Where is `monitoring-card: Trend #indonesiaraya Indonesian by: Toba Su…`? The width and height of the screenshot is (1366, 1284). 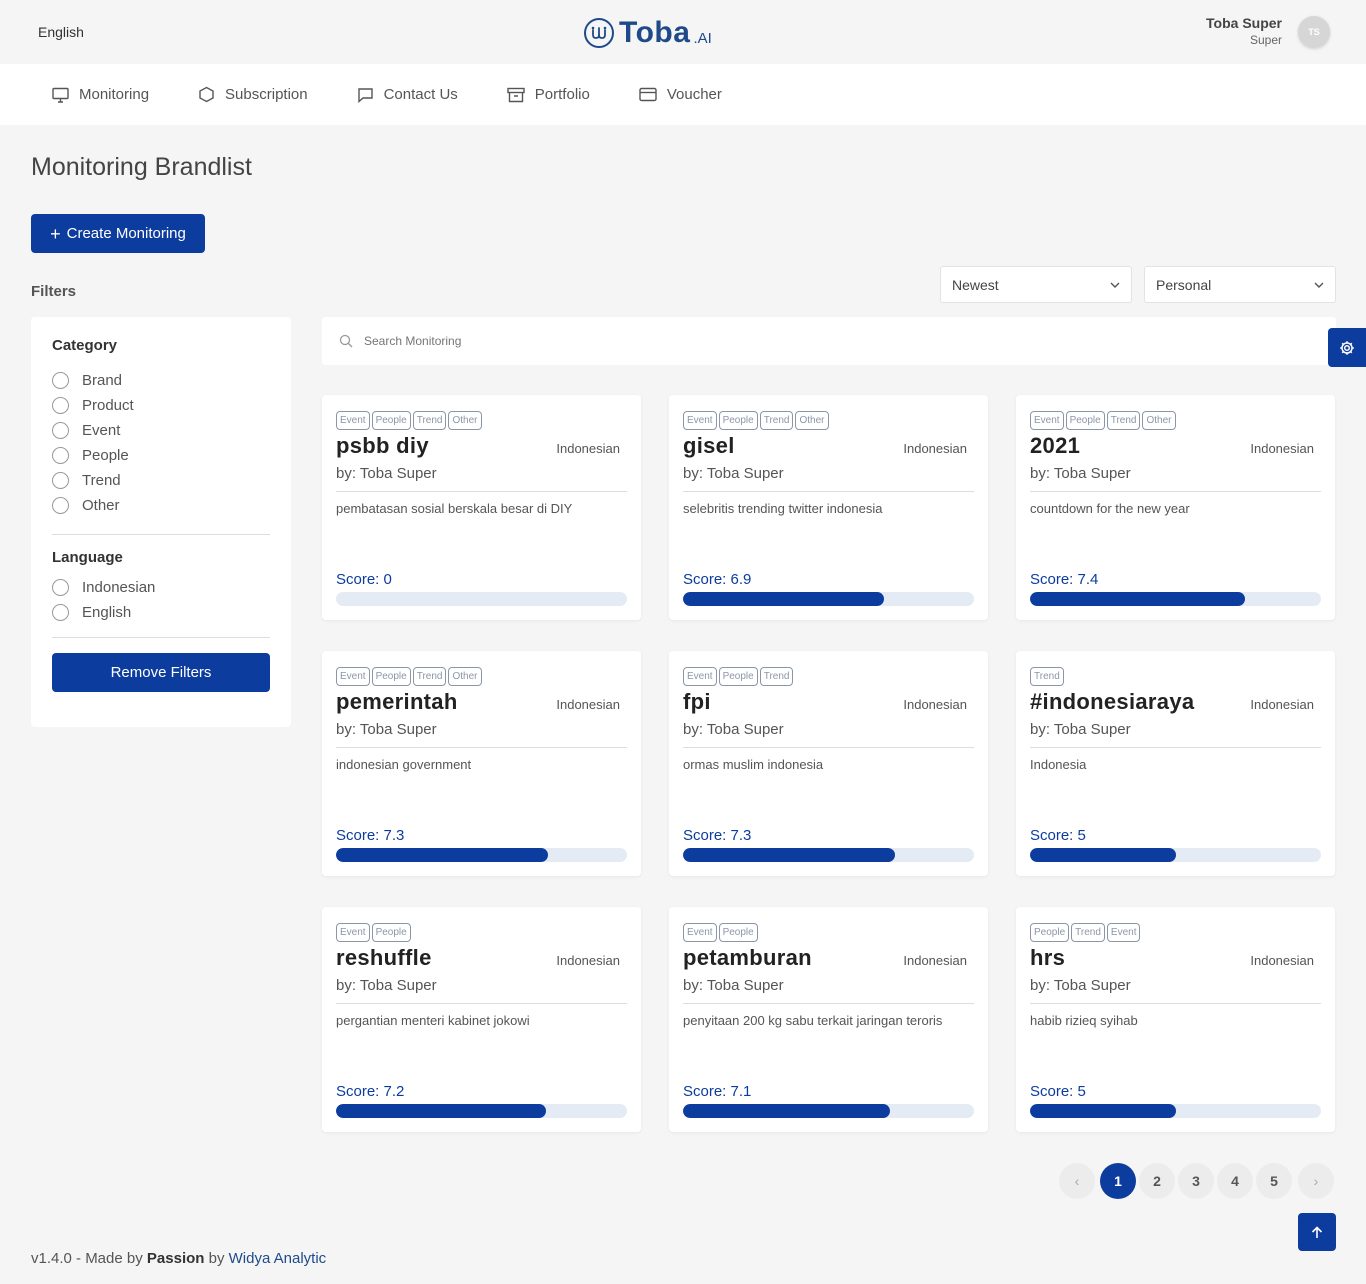 monitoring-card: Trend #indonesiaraya Indonesian by: Toba Su… is located at coordinates (1175, 763).